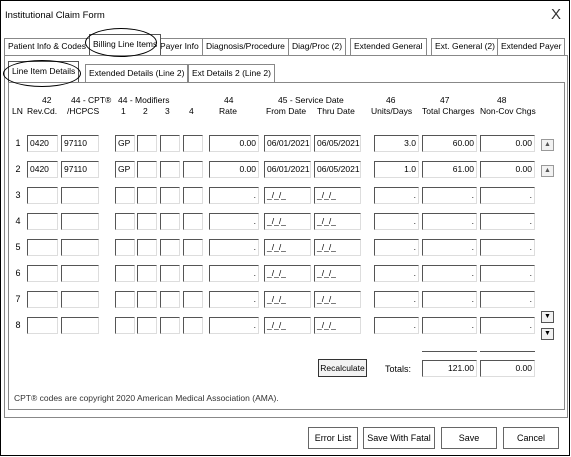  What do you see at coordinates (333, 438) in the screenshot?
I see `error-list-button: Error List` at bounding box center [333, 438].